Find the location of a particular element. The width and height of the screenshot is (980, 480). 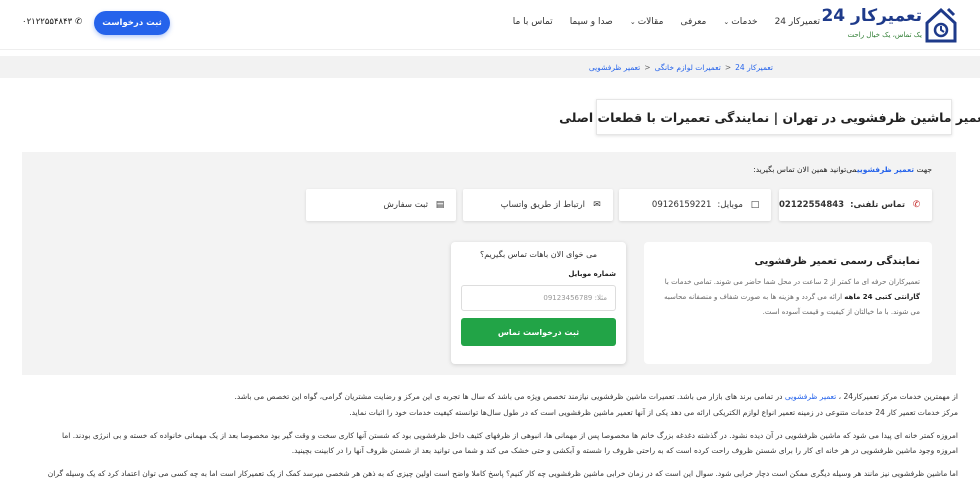

nav-item-articles: مقالات⌄ is located at coordinates (647, 22).